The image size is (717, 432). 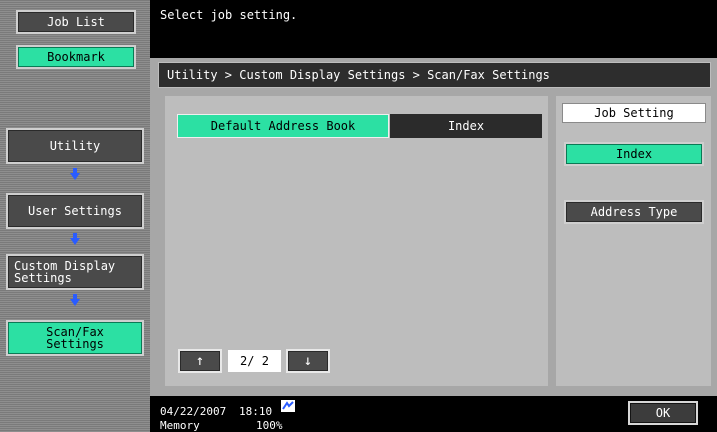 I want to click on tab-default-address-book-label: Default Address Book, so click(x=283, y=126).